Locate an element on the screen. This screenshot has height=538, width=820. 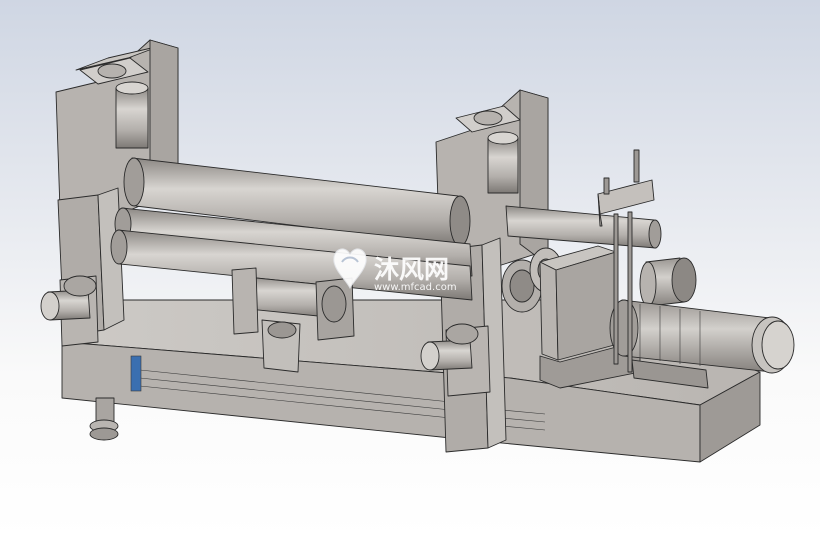
leveling-foot is located at coordinates (104, 419).